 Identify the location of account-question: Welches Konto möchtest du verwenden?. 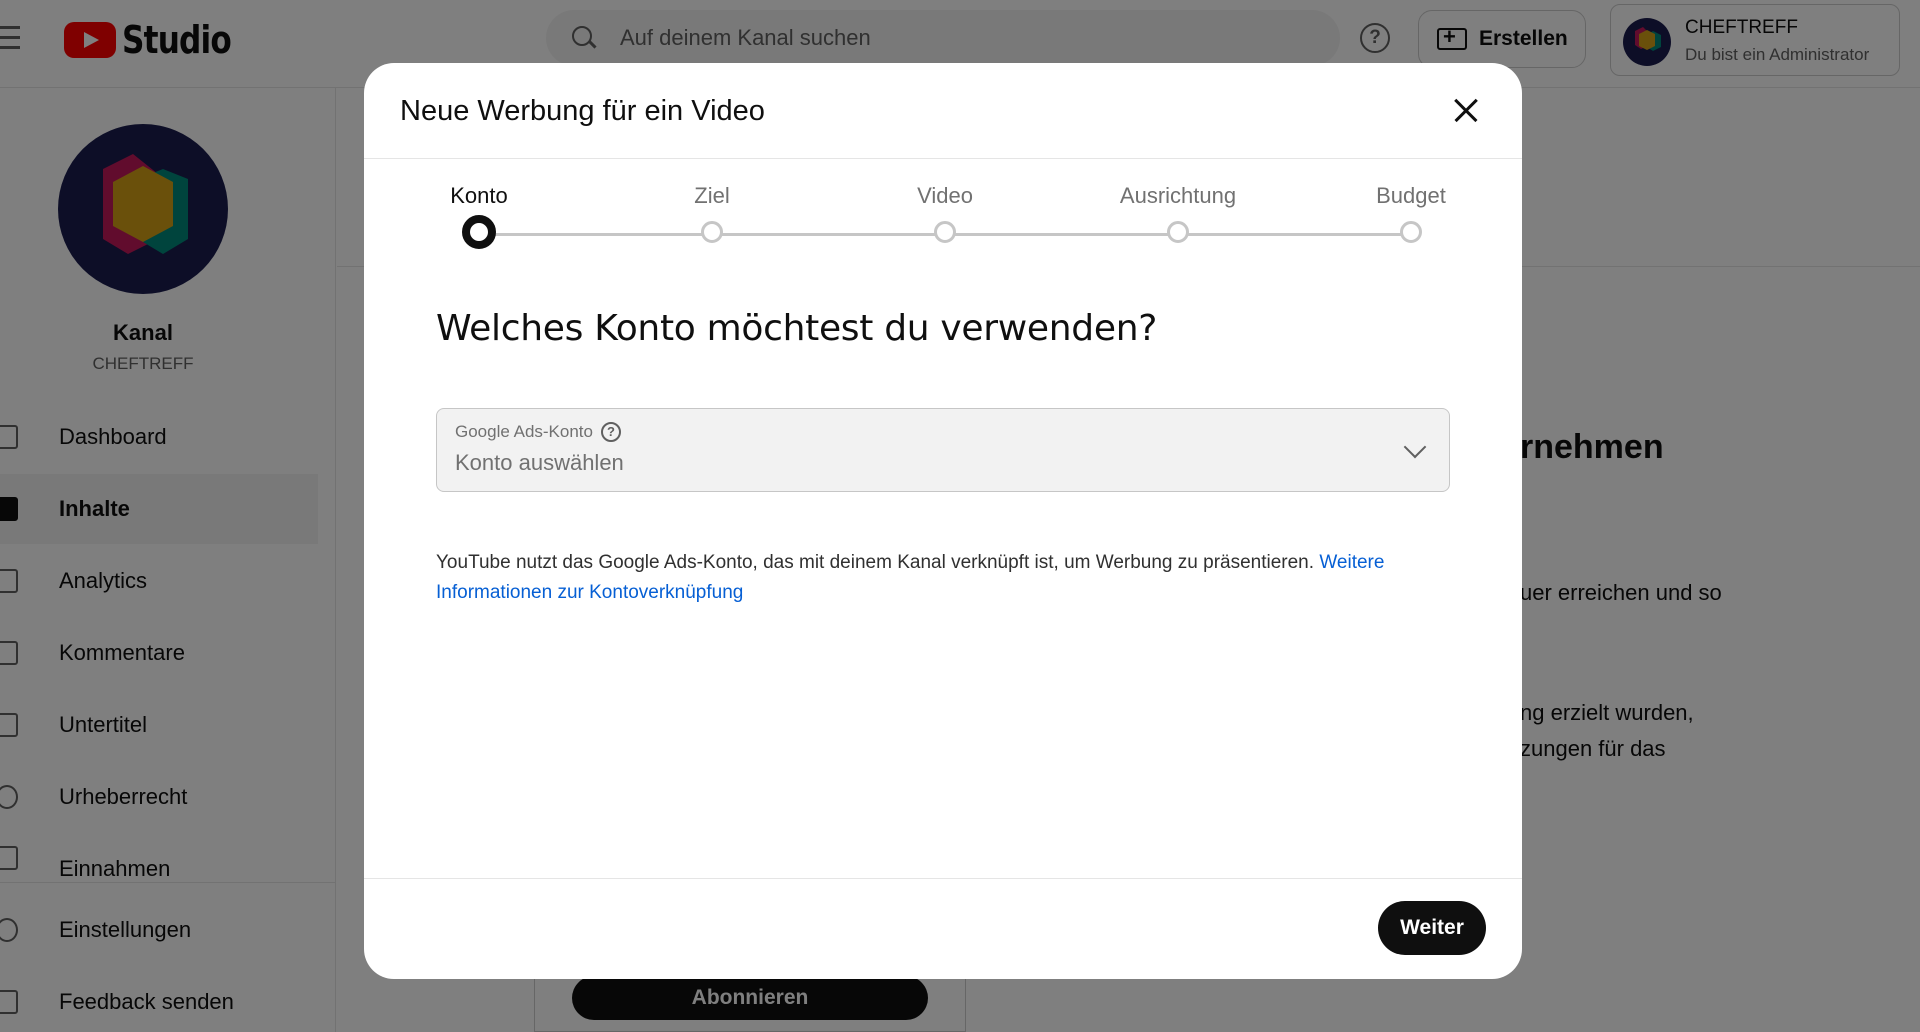
(797, 328).